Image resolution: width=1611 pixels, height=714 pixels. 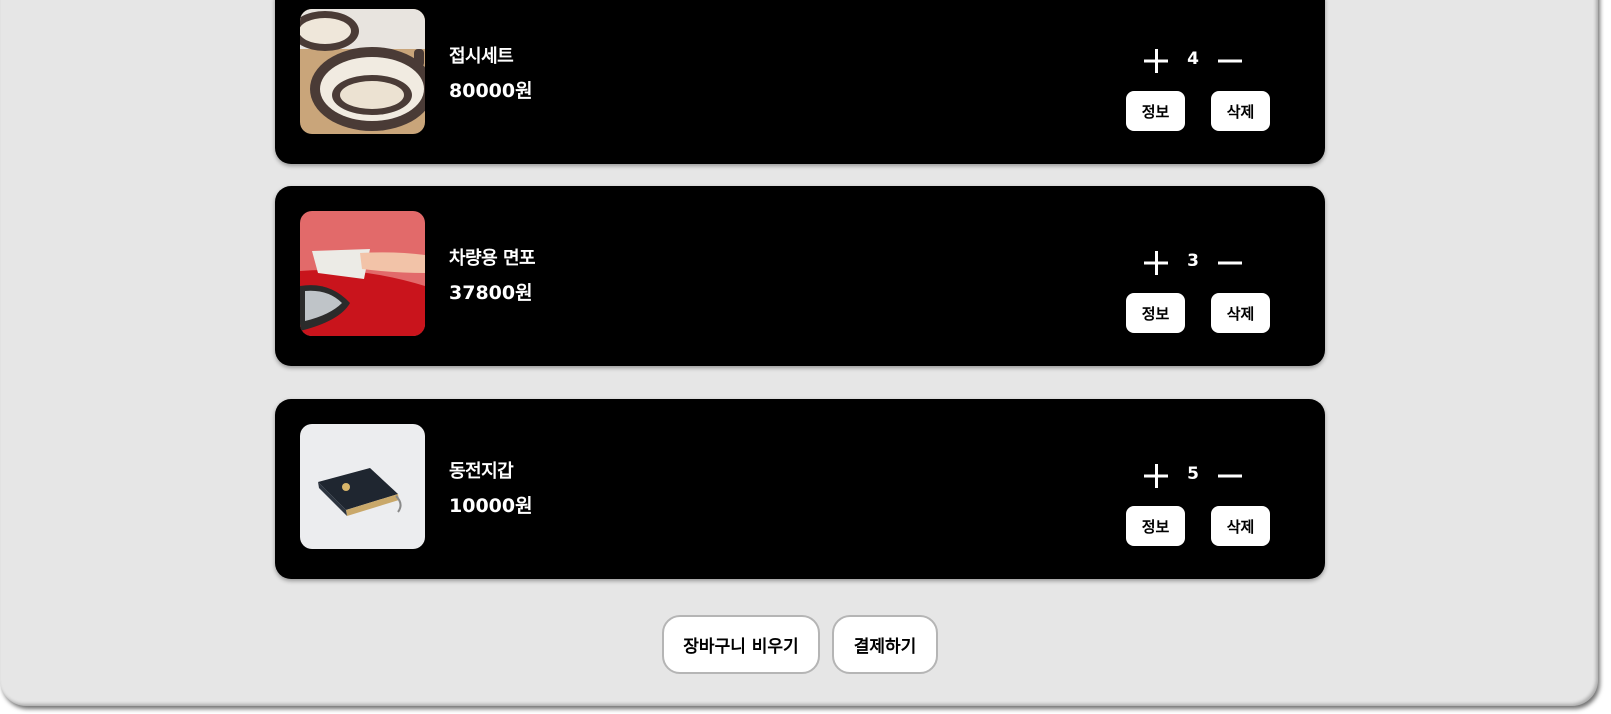 I want to click on car-cloth-image, so click(x=362, y=273).